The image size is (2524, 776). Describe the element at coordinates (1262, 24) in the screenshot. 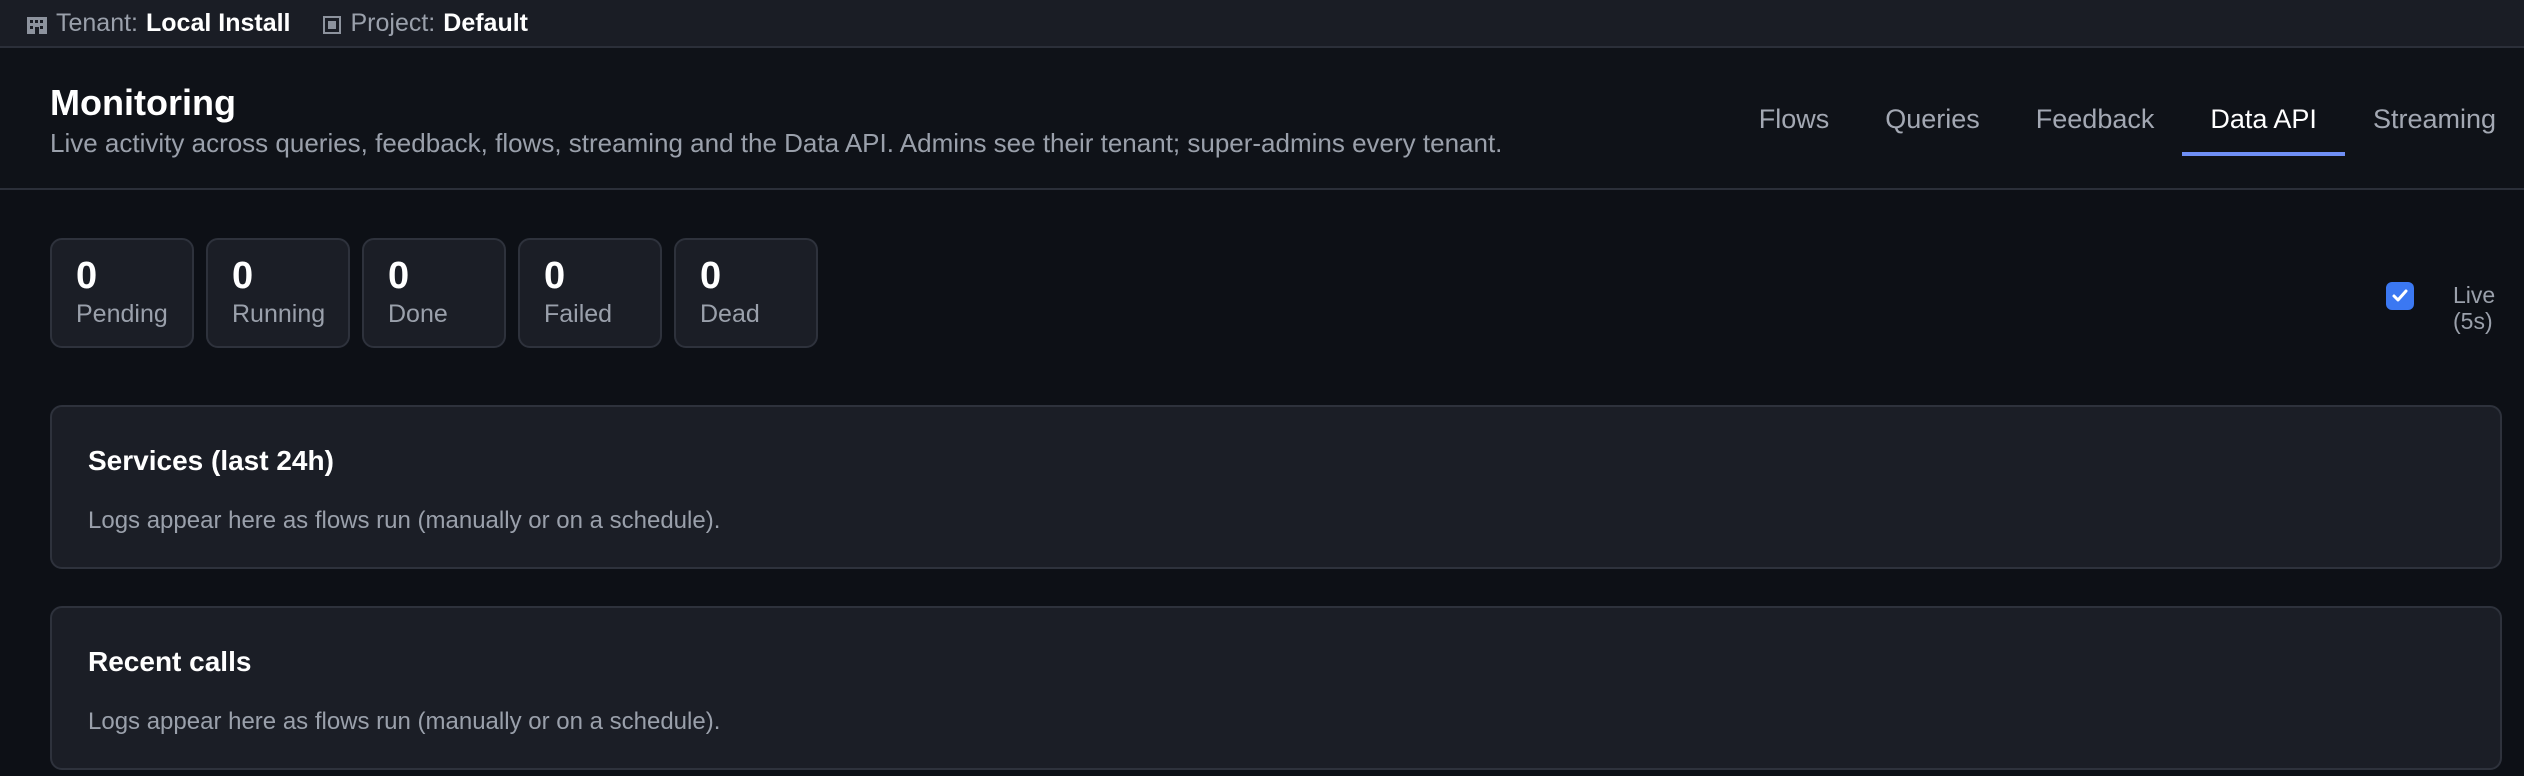

I see `context-bar: Tenant: Local Install Project: Default` at that location.